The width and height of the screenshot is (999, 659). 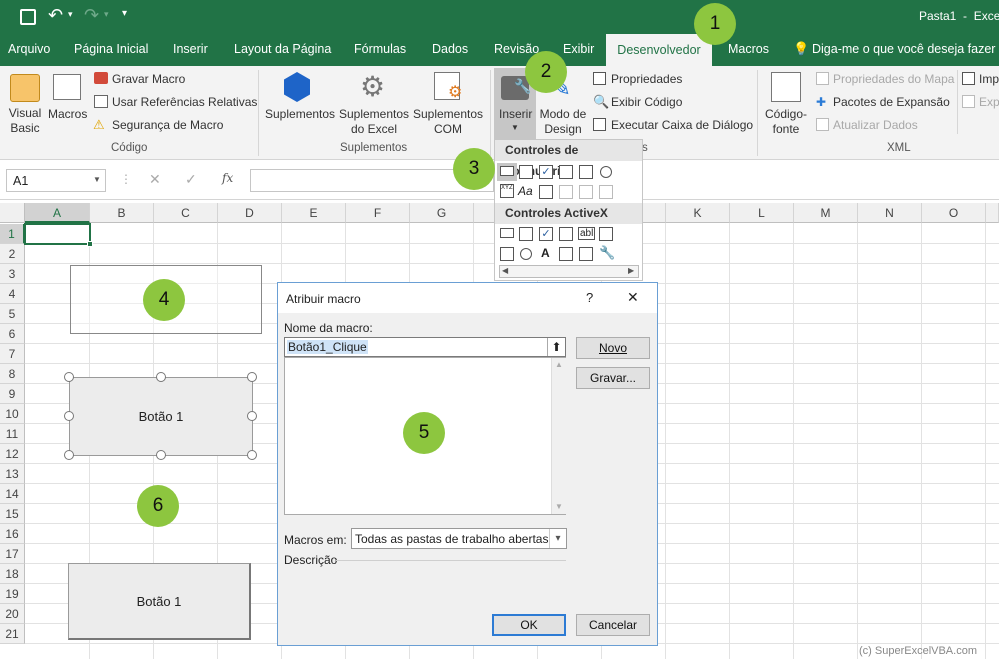 I want to click on col-header-n: N, so click(x=890, y=213).